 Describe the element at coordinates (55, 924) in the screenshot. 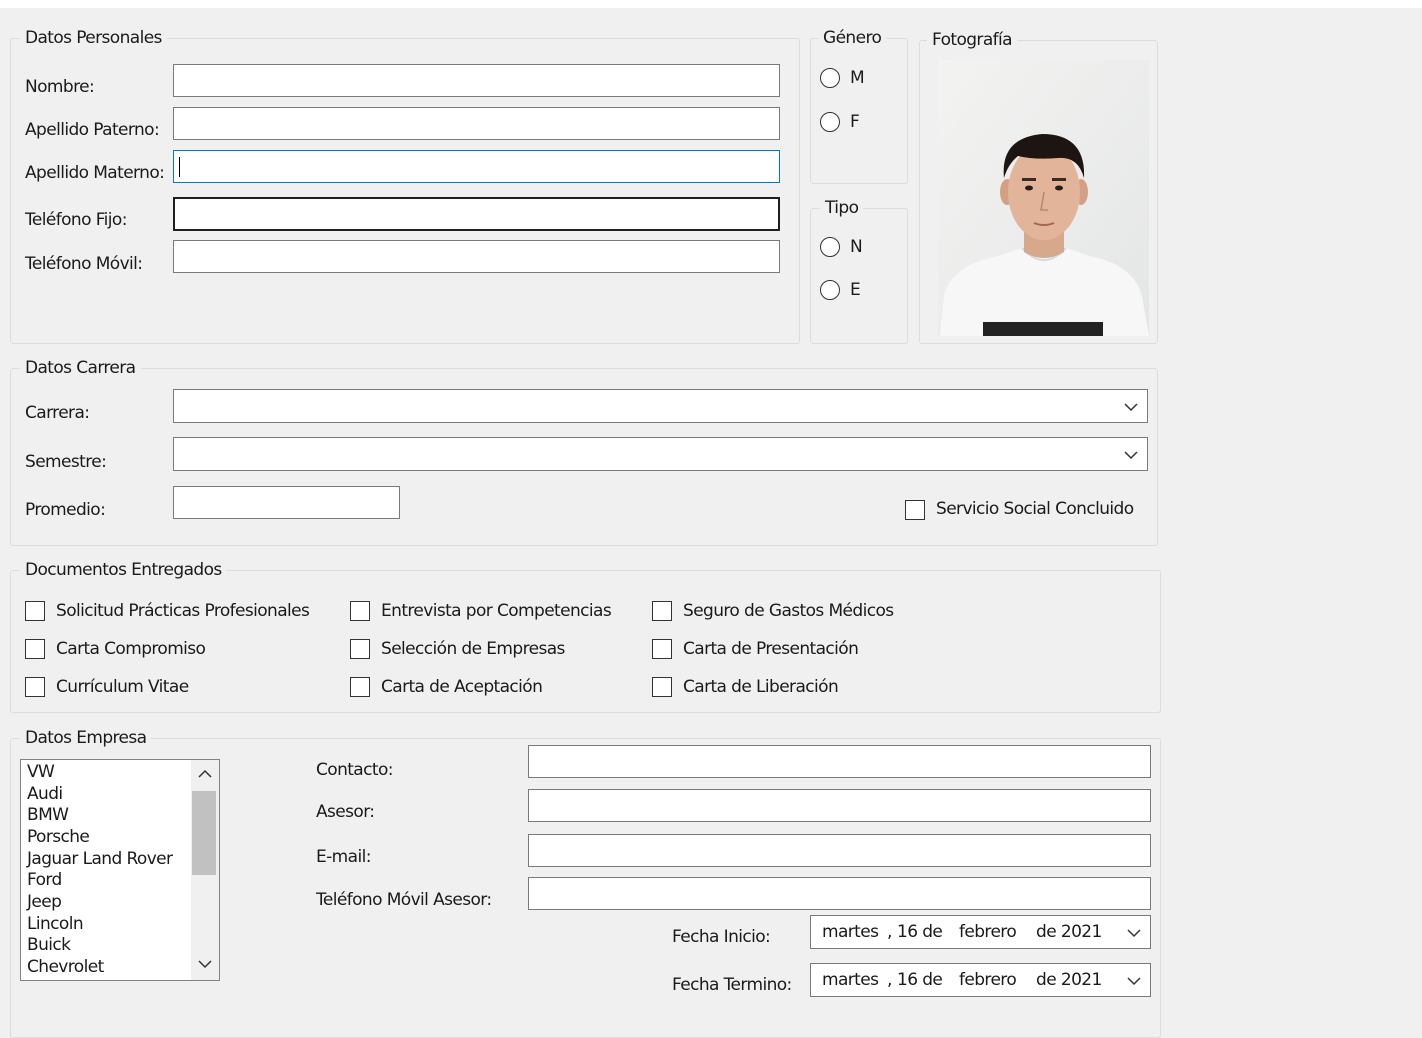

I see `list-item: Lincoln` at that location.